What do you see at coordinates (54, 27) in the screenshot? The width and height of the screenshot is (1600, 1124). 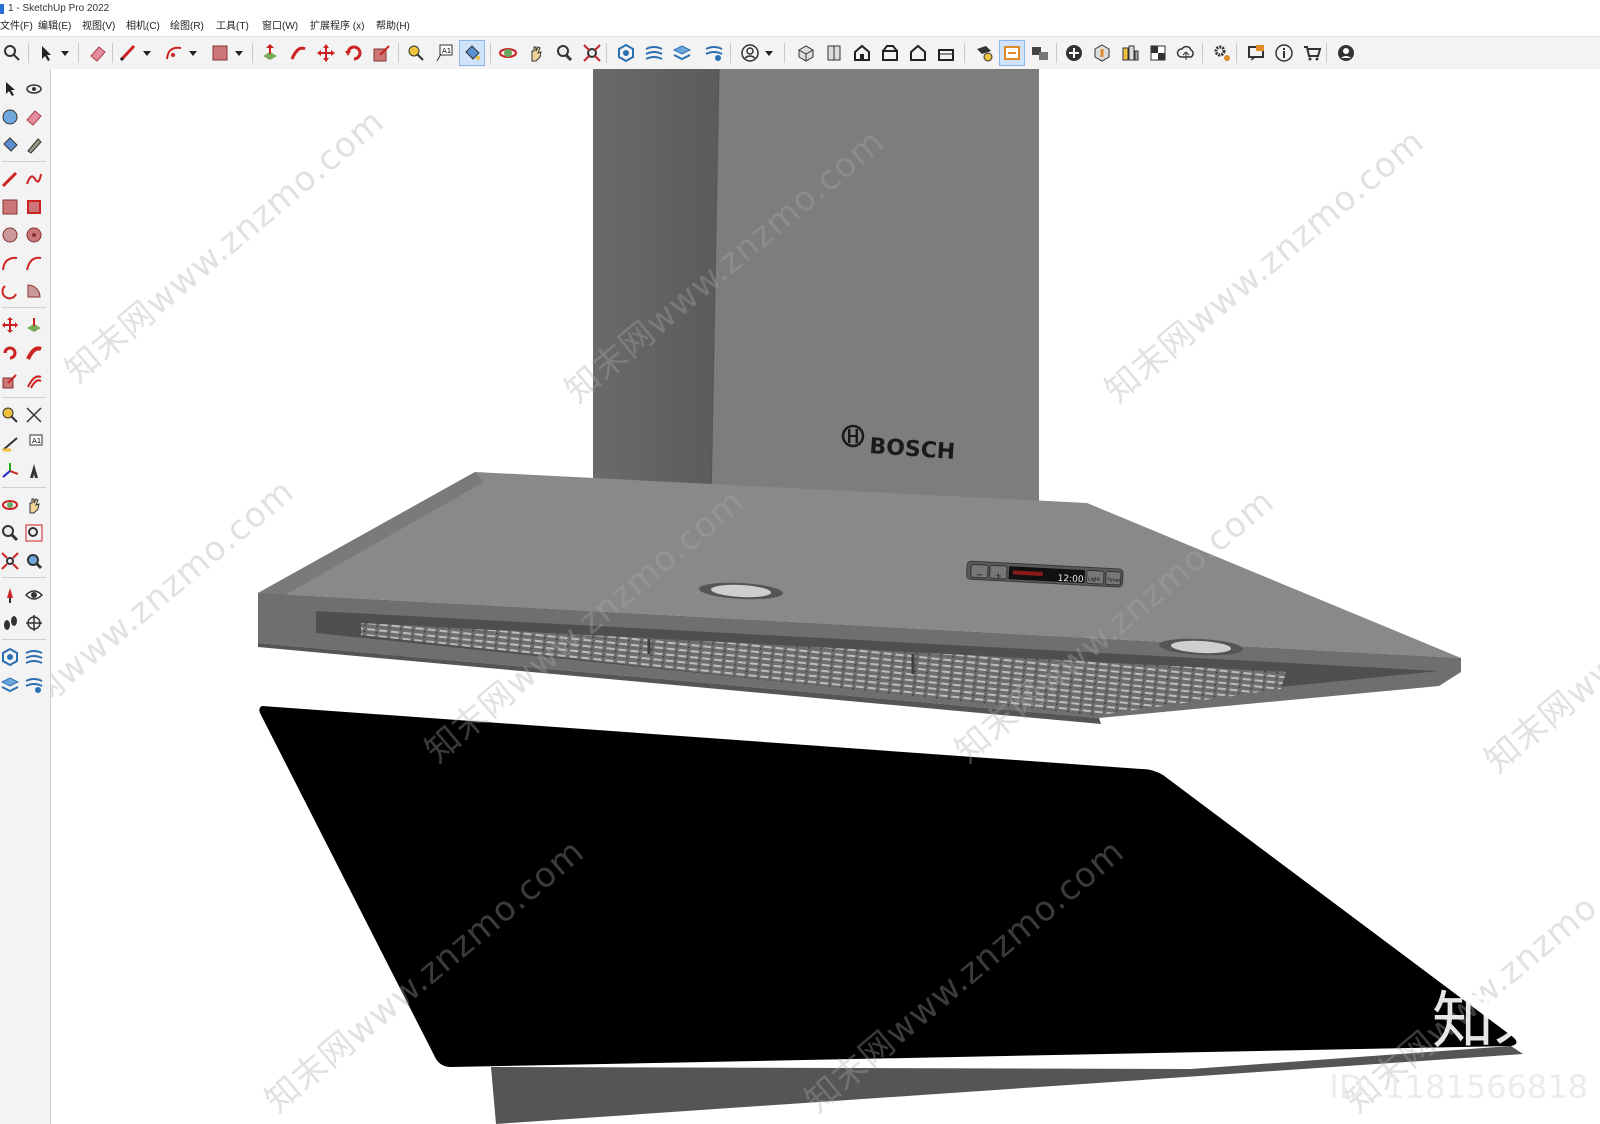 I see `menu-edit: 编辑(E)` at bounding box center [54, 27].